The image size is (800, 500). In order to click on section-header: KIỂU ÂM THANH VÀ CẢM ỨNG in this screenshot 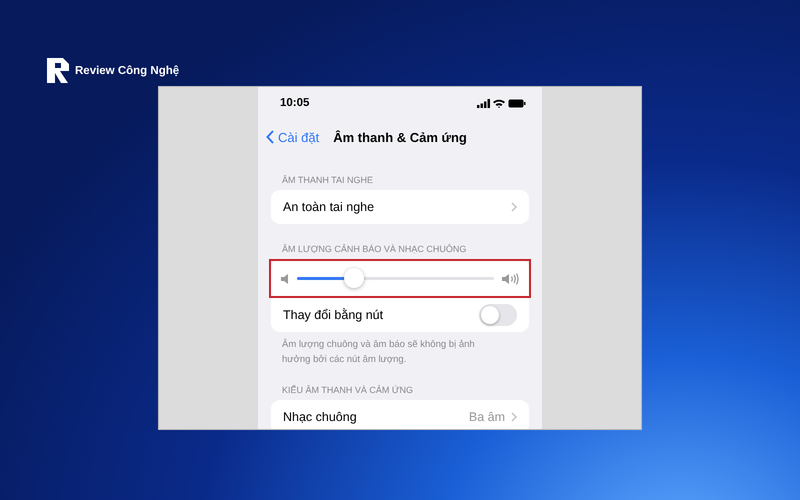, I will do `click(347, 391)`.